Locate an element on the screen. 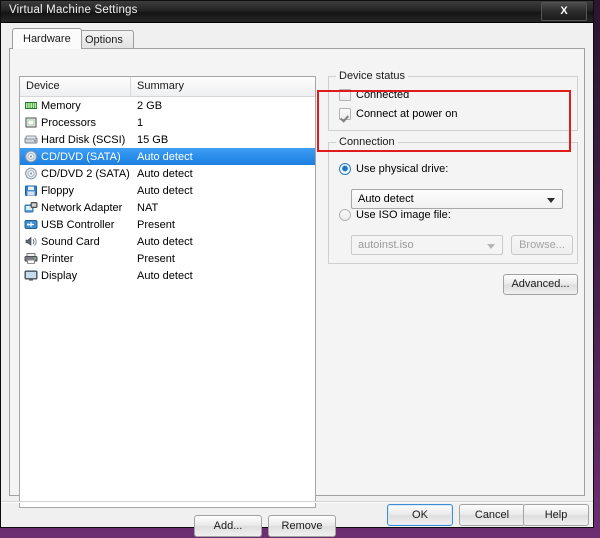 This screenshot has height=538, width=600. device-list-header: Device Summary is located at coordinates (167, 87).